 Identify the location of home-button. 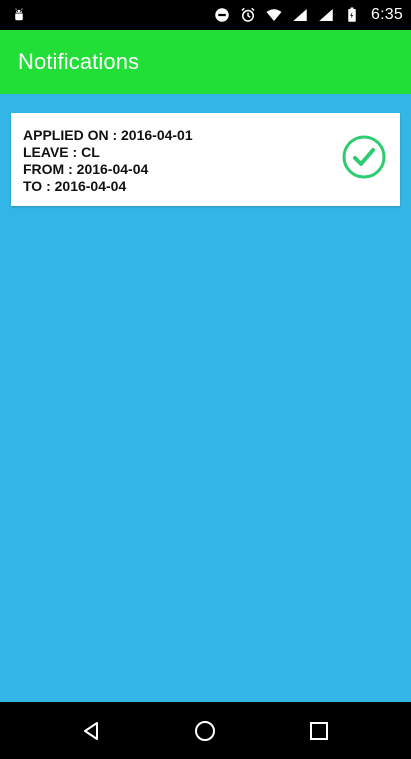
(205, 730).